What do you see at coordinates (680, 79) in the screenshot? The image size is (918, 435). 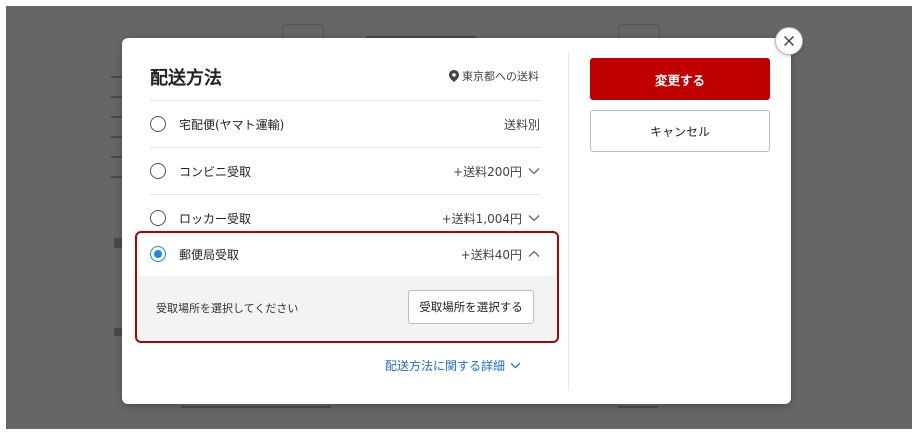 I see `confirm-change-button: 変更する` at bounding box center [680, 79].